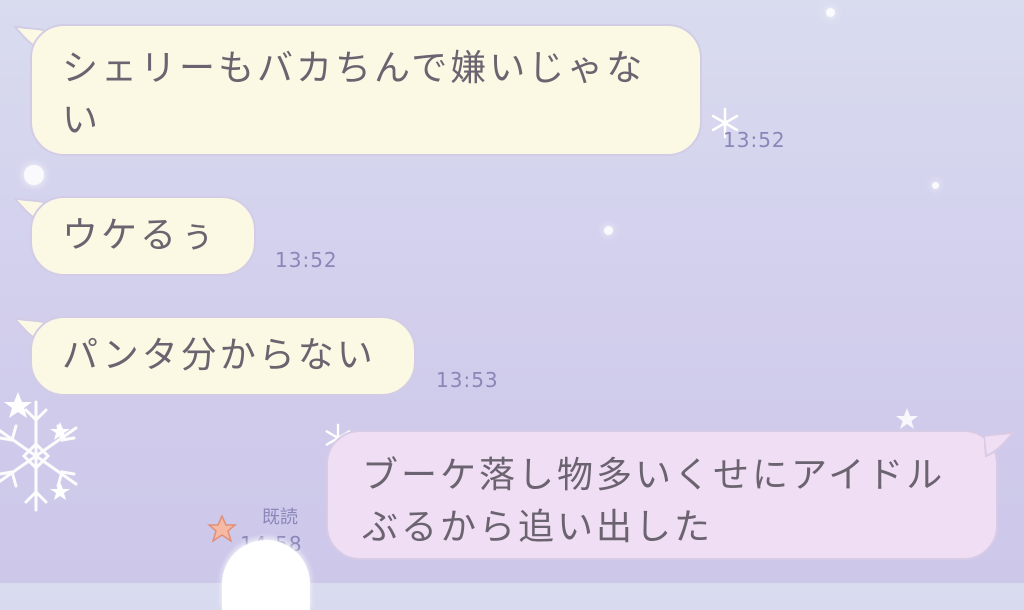  I want to click on snowflake-icon, so click(39, 452).